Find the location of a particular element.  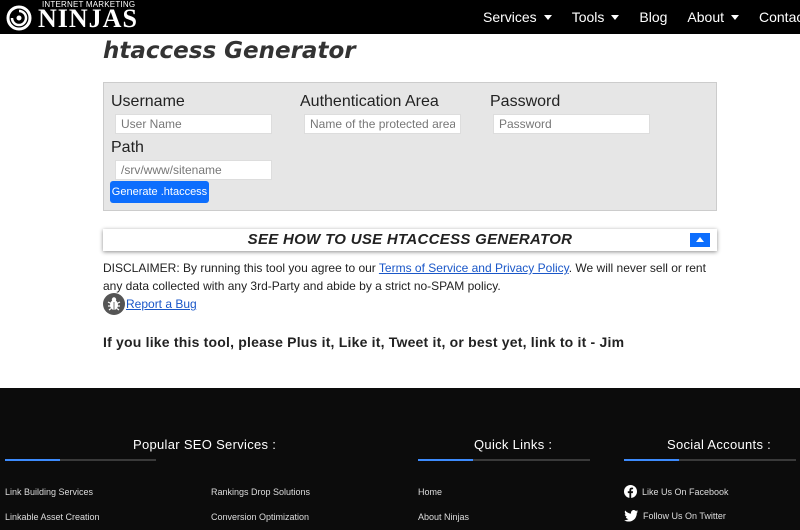

how-to-label: SEE HOW TO USE HTACCESS GENERATOR is located at coordinates (410, 239).